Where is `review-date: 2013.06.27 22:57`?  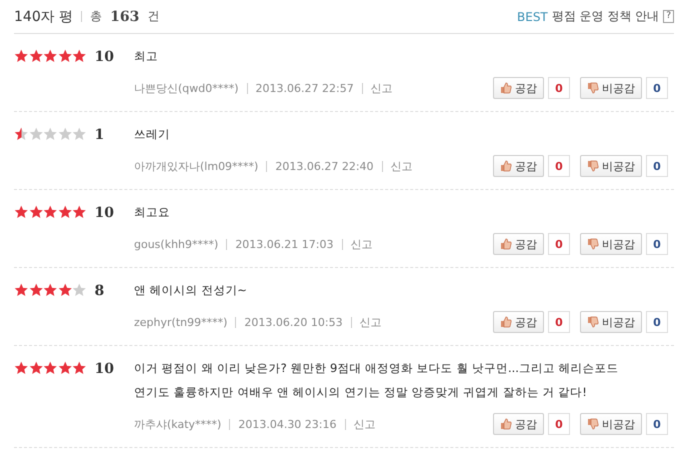
review-date: 2013.06.27 22:57 is located at coordinates (305, 88).